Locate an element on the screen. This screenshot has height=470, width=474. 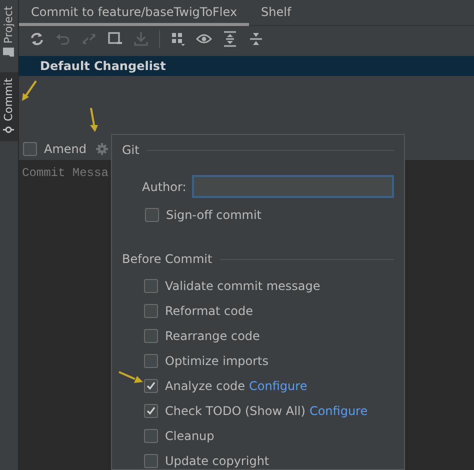
changelist-row: Default Changelist is located at coordinates (246, 66).